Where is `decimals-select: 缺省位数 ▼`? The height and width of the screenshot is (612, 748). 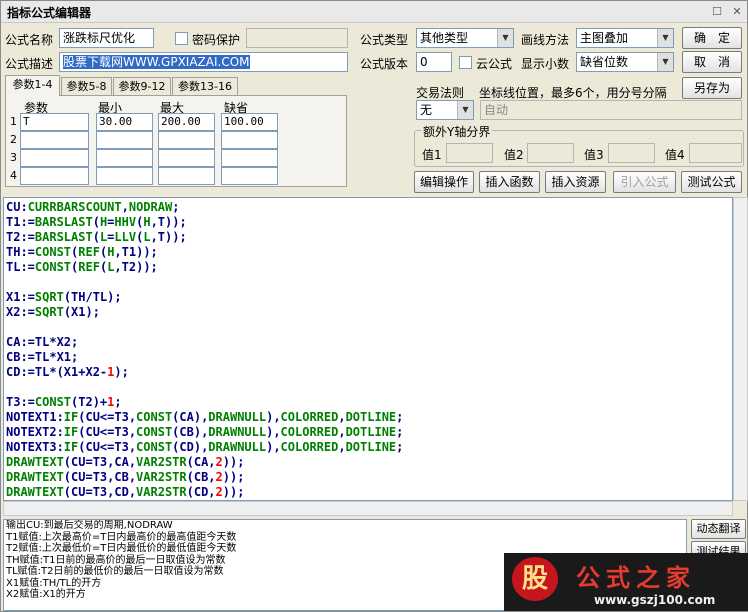
decimals-select: 缺省位数 ▼ is located at coordinates (625, 62).